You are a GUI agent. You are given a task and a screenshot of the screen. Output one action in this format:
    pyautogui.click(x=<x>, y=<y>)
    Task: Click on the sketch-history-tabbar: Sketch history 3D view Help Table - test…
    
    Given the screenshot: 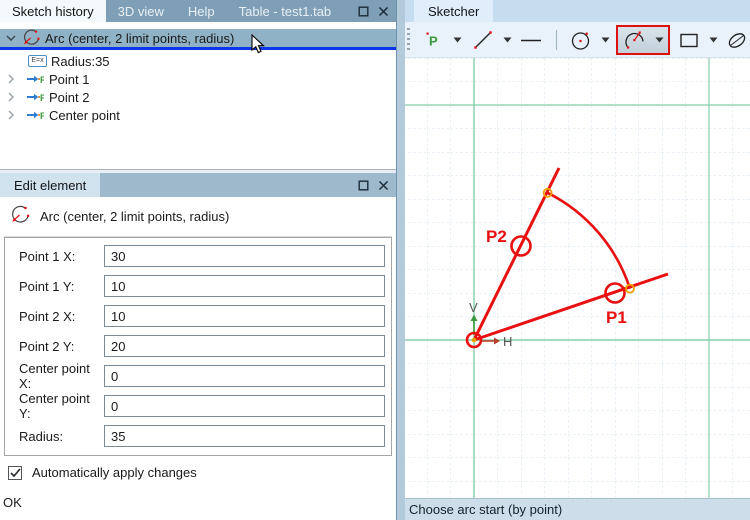 What is the action you would take?
    pyautogui.click(x=198, y=11)
    